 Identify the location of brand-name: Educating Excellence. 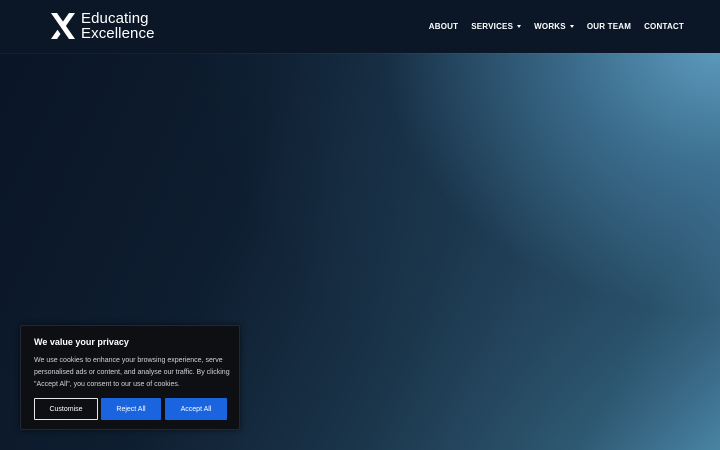
(118, 26).